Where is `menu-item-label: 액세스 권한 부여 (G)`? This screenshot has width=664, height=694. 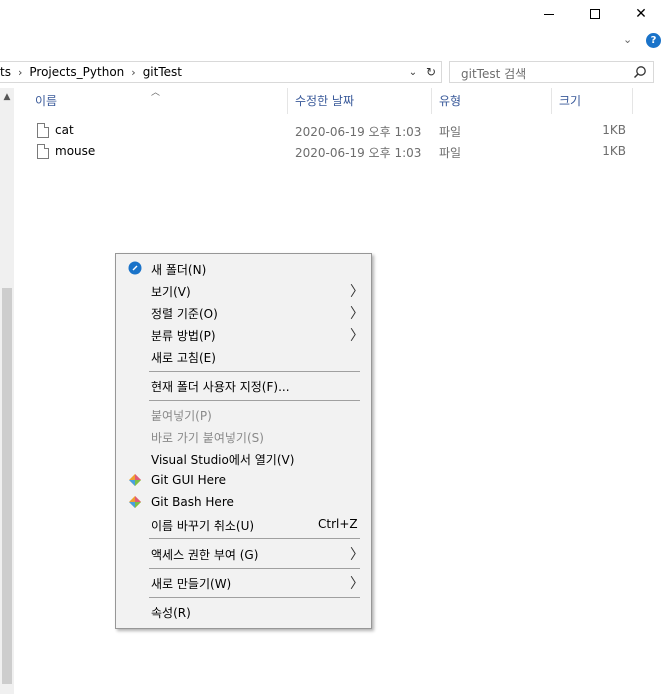 menu-item-label: 액세스 권한 부여 (G) is located at coordinates (205, 555).